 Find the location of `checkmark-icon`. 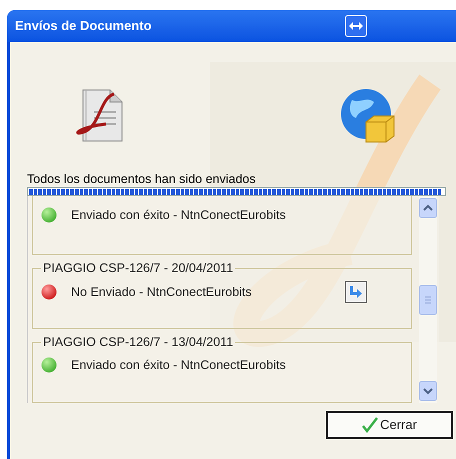

checkmark-icon is located at coordinates (370, 425).